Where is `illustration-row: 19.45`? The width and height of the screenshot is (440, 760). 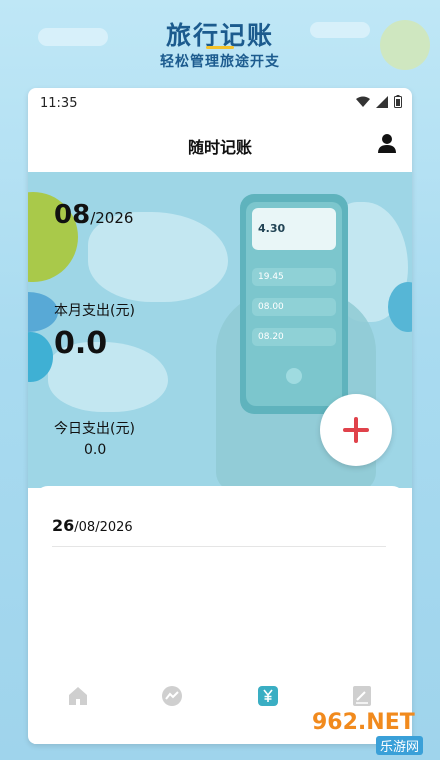
illustration-row: 19.45 is located at coordinates (294, 277).